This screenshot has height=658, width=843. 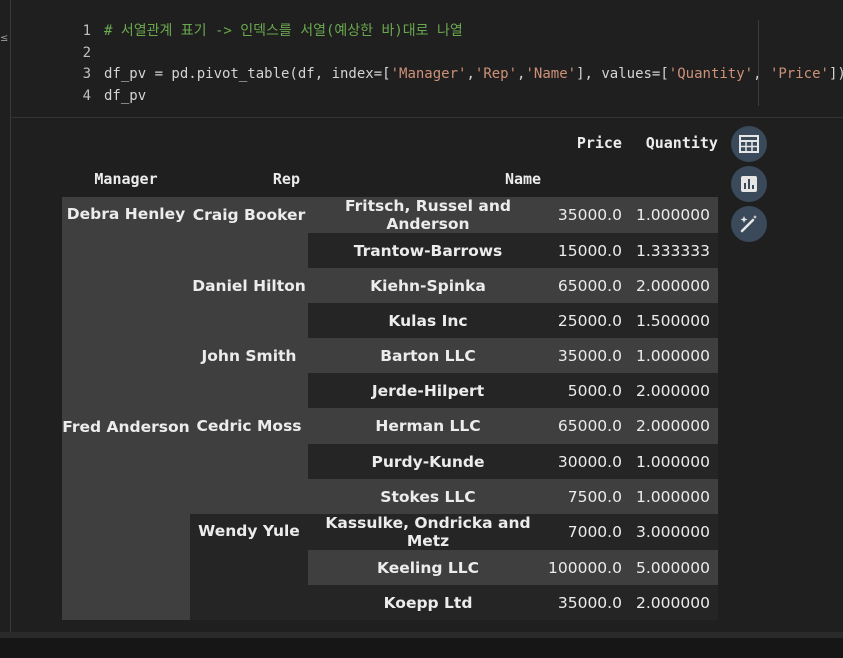 What do you see at coordinates (669, 320) in the screenshot?
I see `quantity-cell: 1.500000` at bounding box center [669, 320].